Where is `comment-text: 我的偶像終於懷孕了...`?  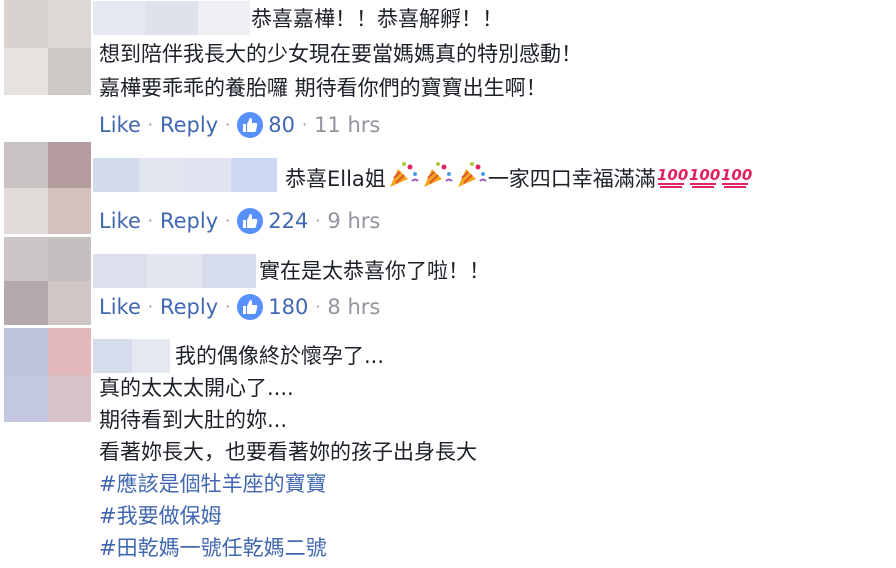 comment-text: 我的偶像終於懷孕了... is located at coordinates (280, 356).